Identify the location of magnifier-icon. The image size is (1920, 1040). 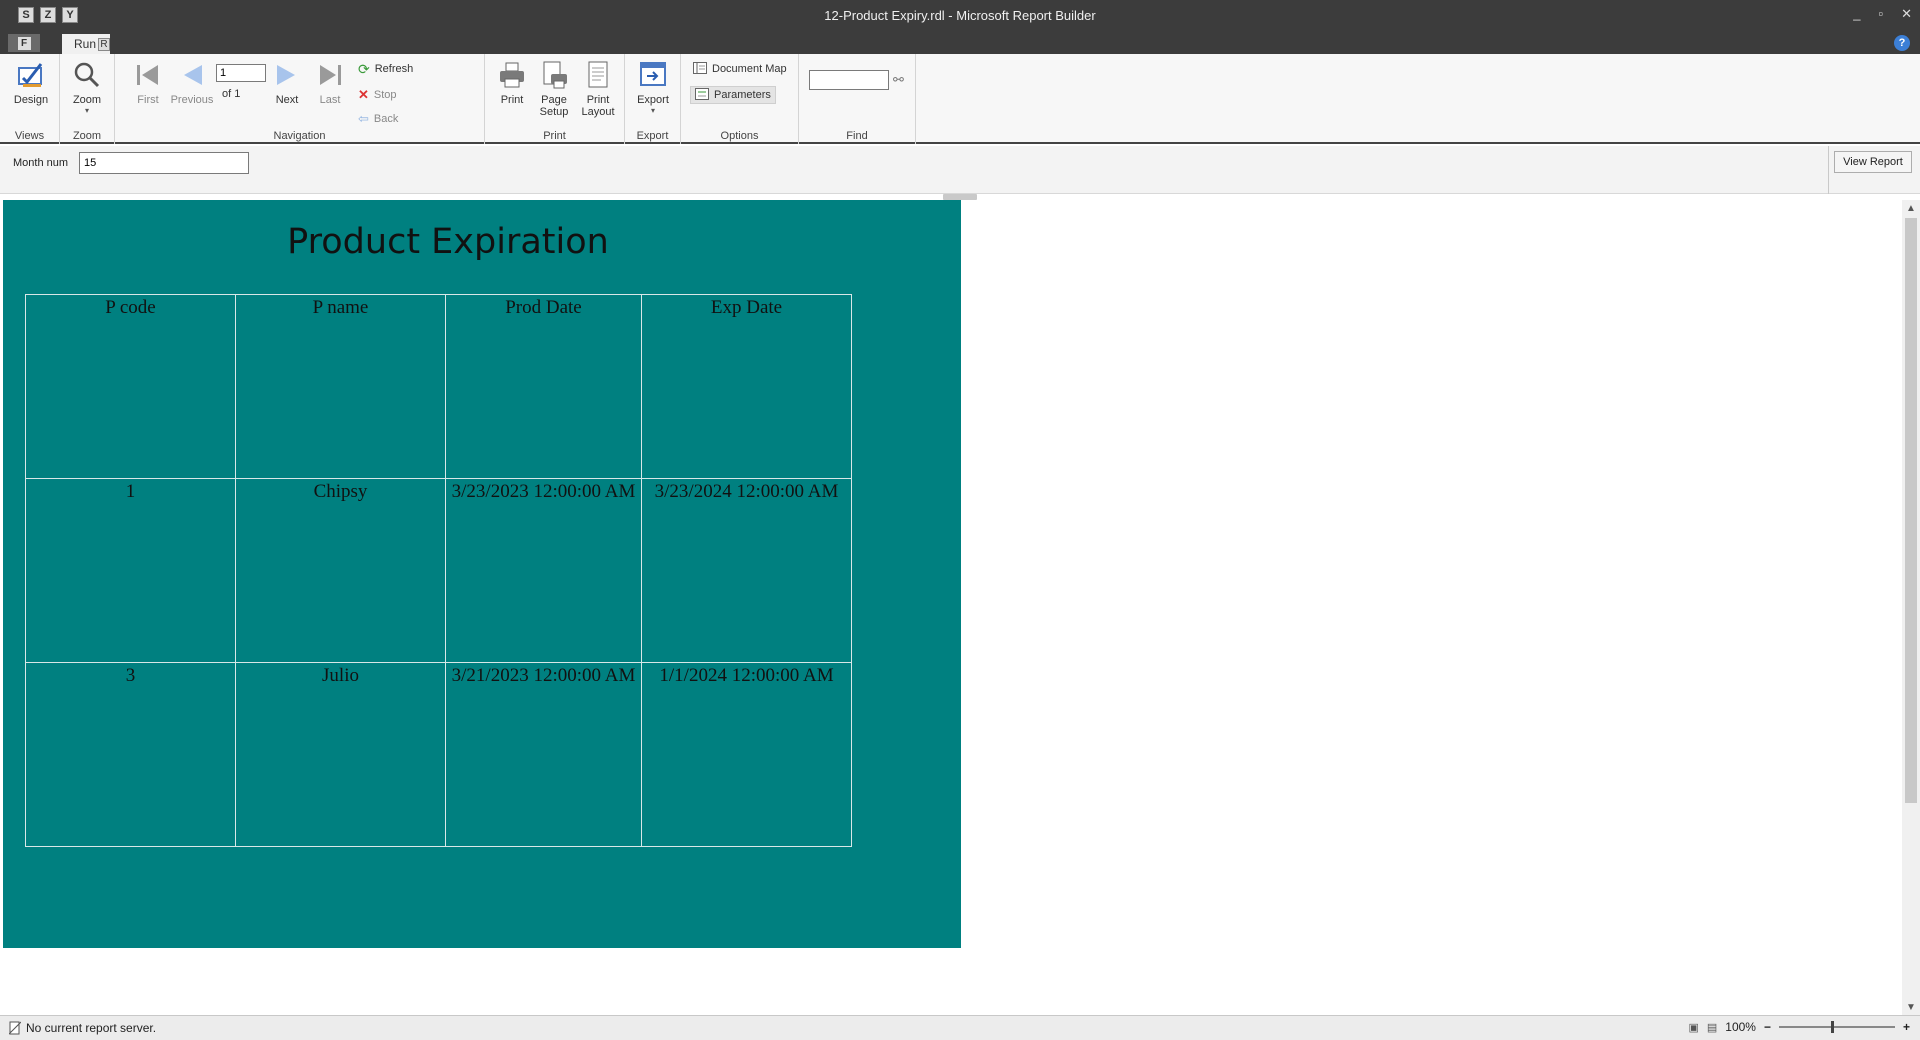
(87, 75).